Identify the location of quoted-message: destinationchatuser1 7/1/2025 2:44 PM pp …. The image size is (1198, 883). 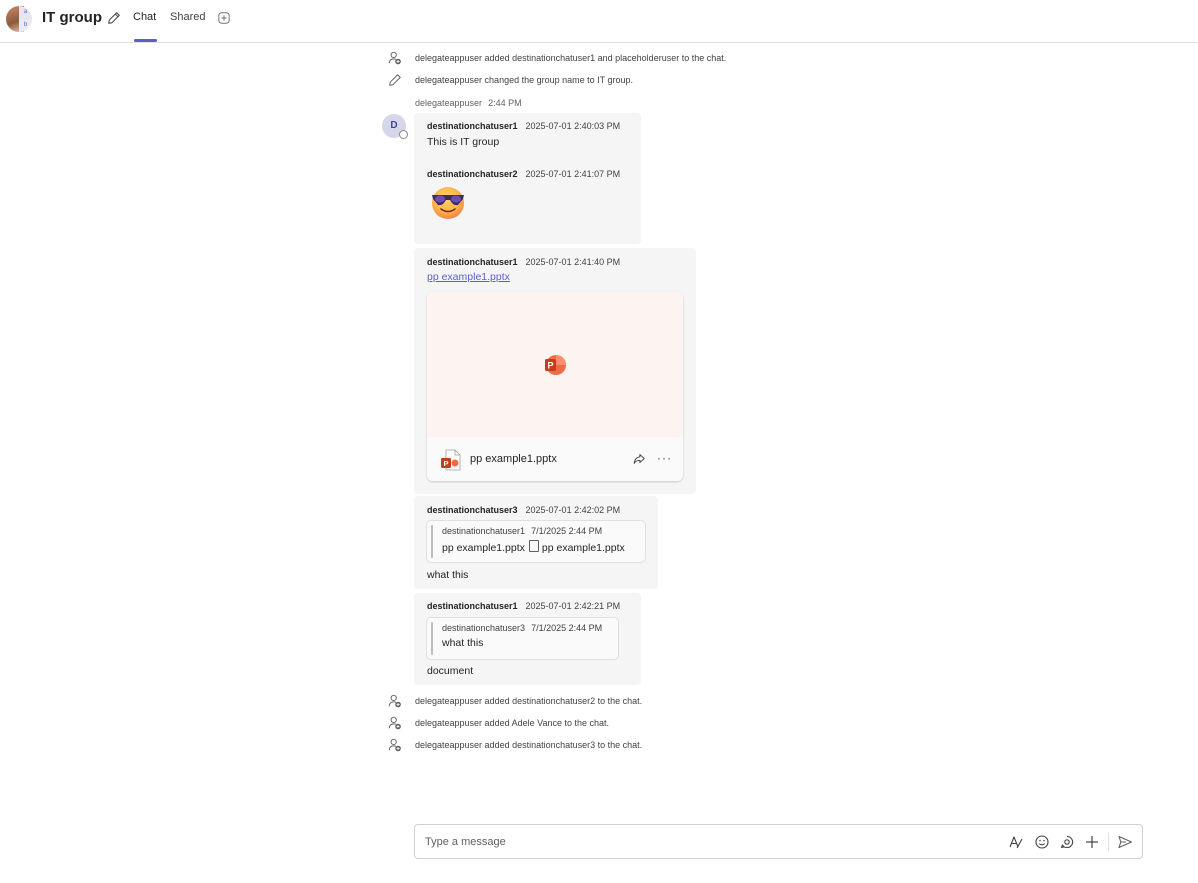
(536, 541).